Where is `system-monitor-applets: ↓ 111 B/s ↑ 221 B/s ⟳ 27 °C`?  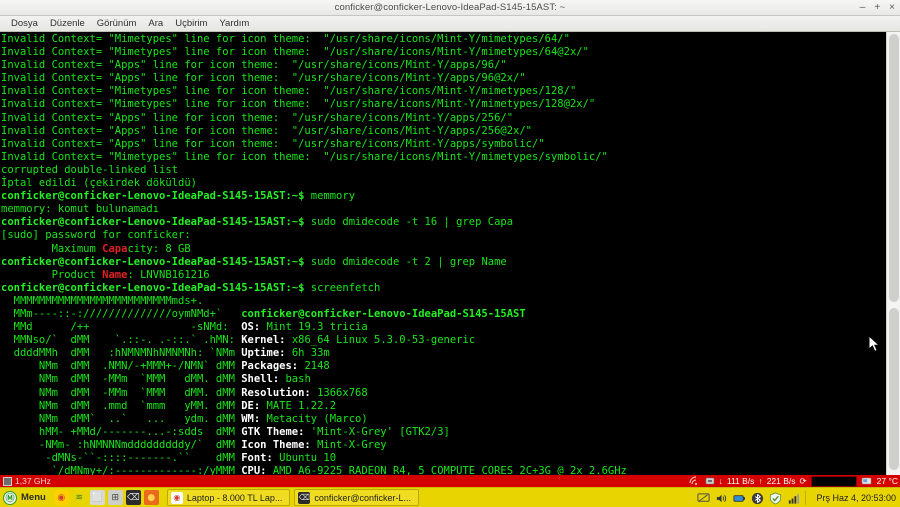
system-monitor-applets: ↓ 111 B/s ↑ 221 B/s ⟳ 27 °C is located at coordinates (794, 481).